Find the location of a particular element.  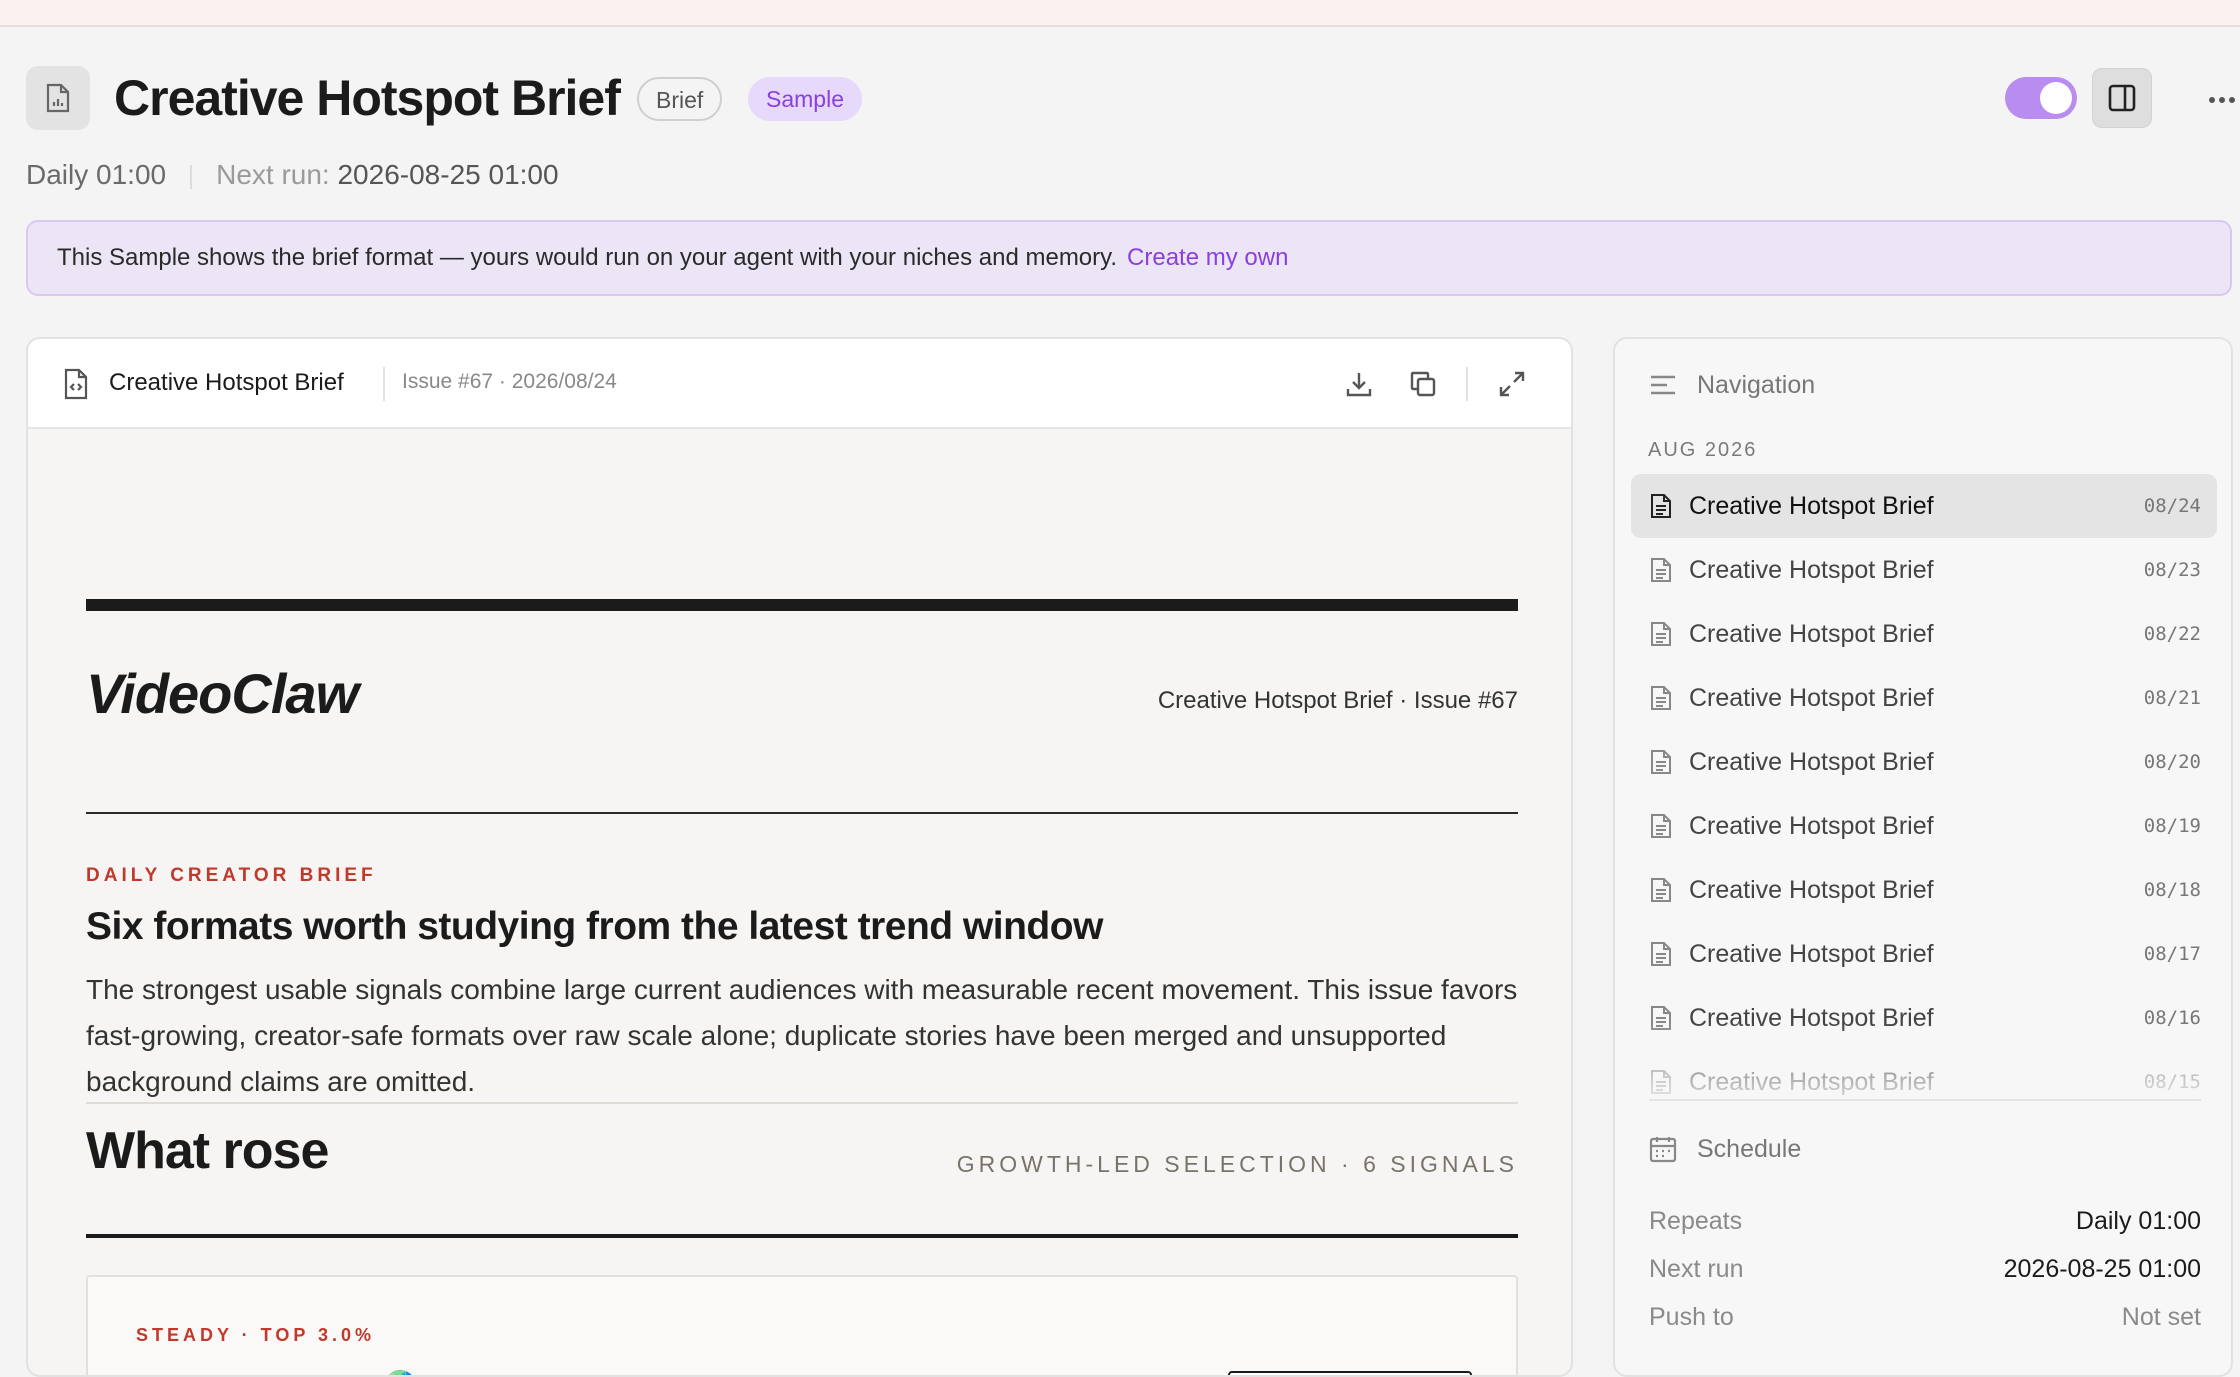

nav-item: Creative Hotspot Brief 08/18 is located at coordinates (1924, 890).